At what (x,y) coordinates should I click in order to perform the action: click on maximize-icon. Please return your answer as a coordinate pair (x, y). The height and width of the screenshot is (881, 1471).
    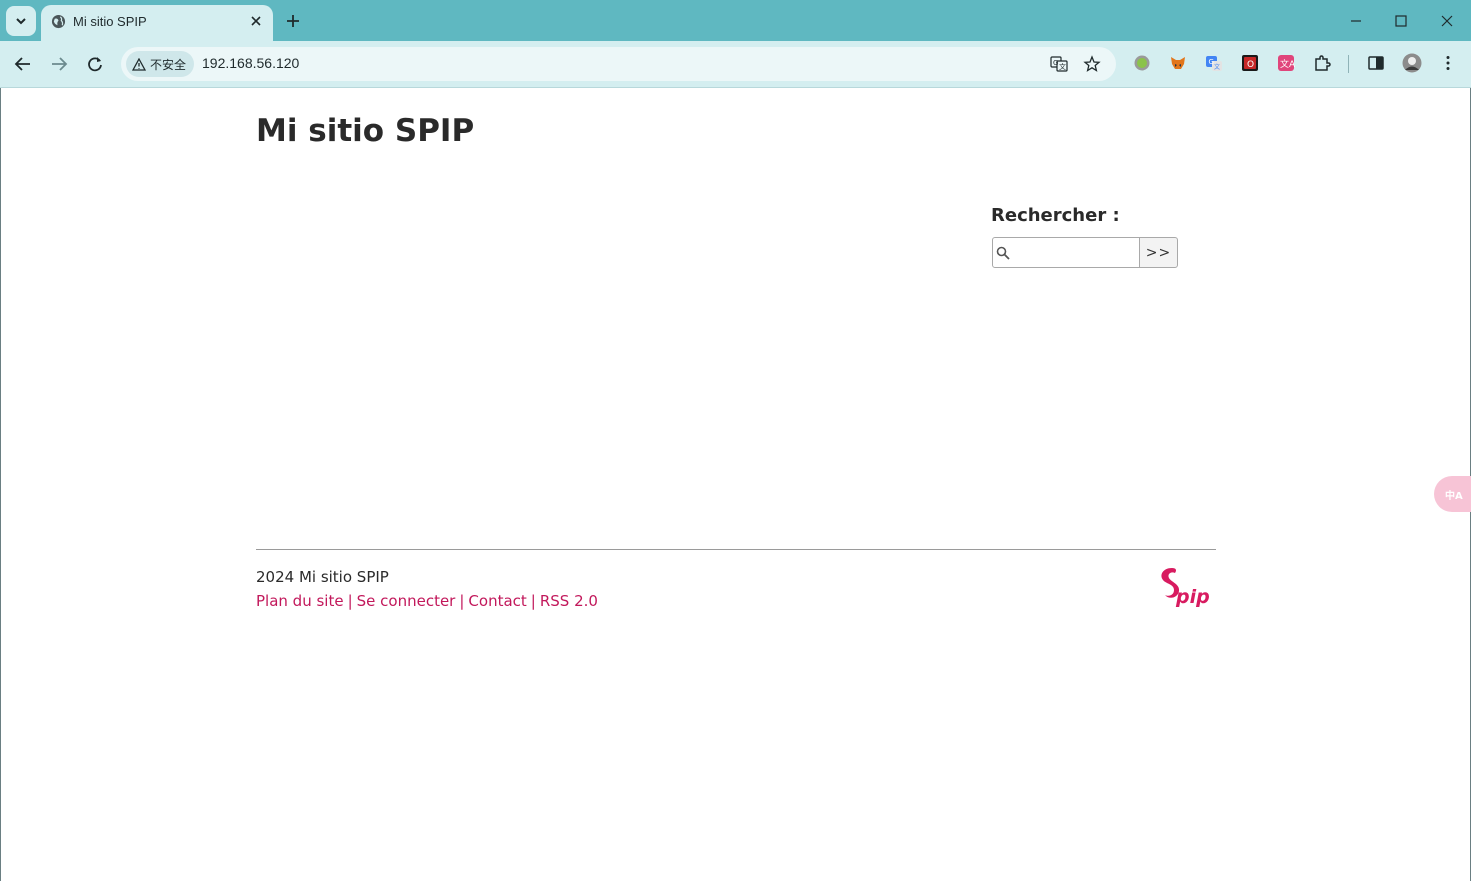
    Looking at the image, I should click on (1401, 21).